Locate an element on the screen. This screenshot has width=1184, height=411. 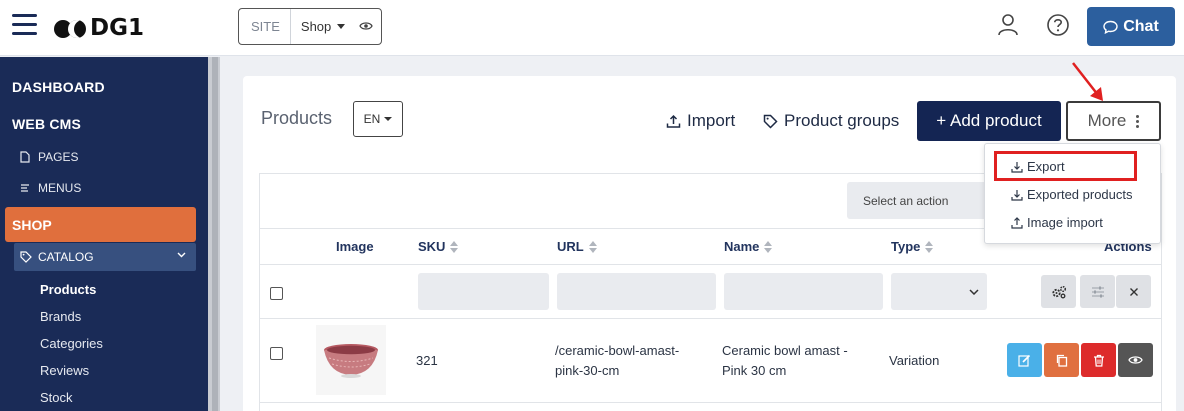
top-bar: DG1 SITE Shop Chat is located at coordinates (592, 28).